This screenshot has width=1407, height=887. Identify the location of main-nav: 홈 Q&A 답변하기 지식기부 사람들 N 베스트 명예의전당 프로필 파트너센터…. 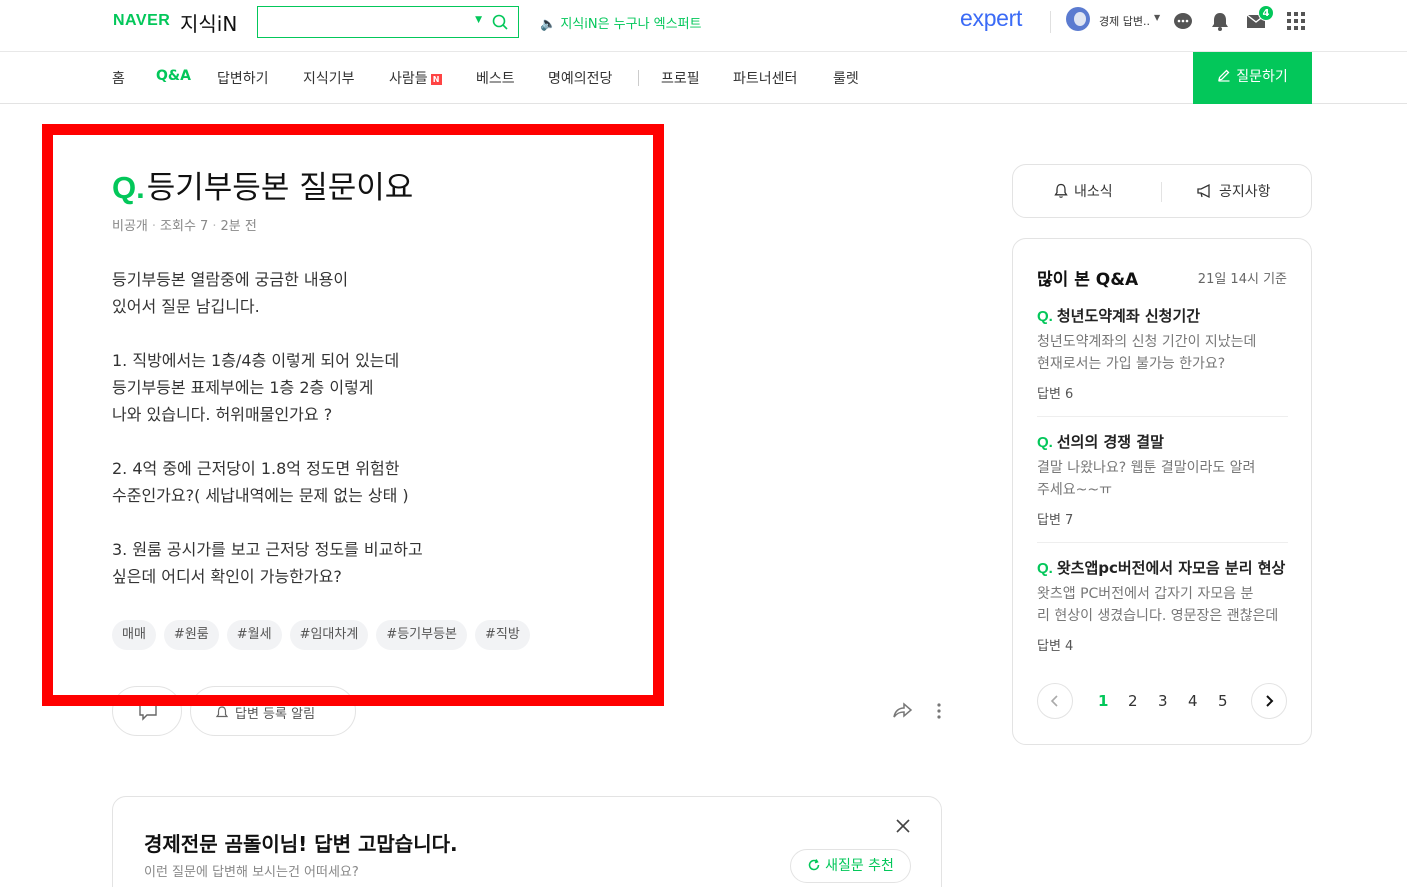
(703, 78).